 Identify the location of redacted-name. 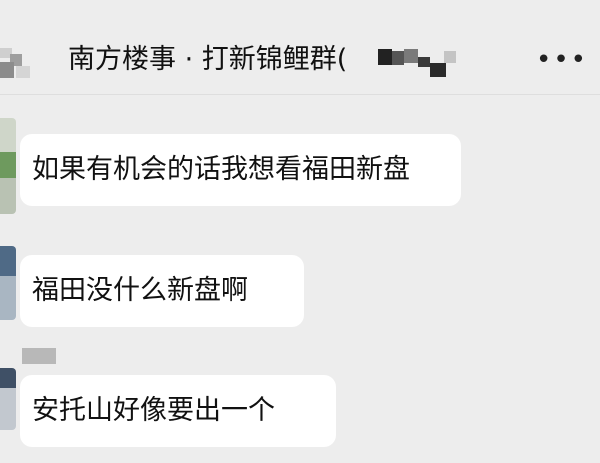
(419, 63).